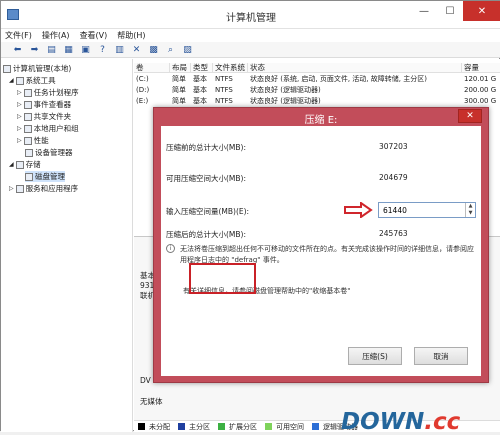  What do you see at coordinates (27, 116) in the screenshot?
I see `folder-icon` at bounding box center [27, 116].